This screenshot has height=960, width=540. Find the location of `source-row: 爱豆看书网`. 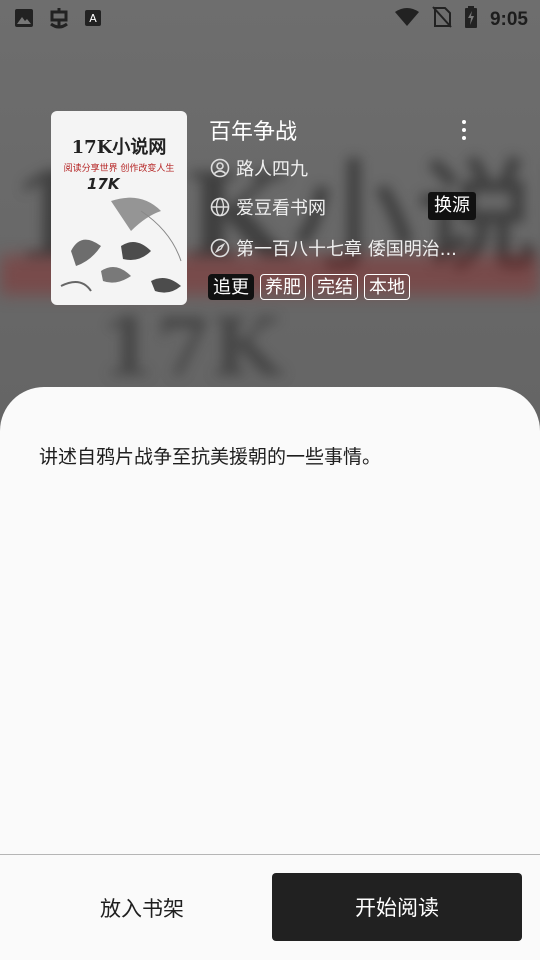

source-row: 爱豆看书网 is located at coordinates (268, 207).